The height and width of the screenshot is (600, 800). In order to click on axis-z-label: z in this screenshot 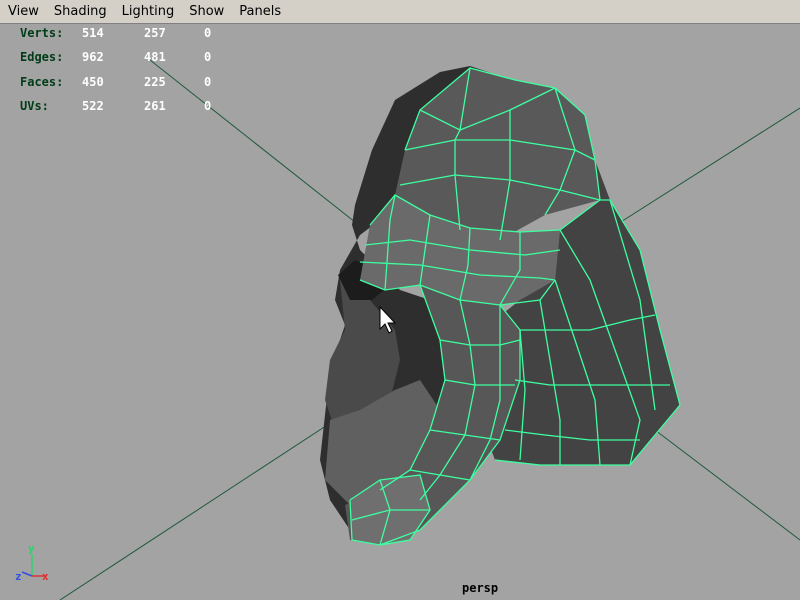, I will do `click(18, 576)`.